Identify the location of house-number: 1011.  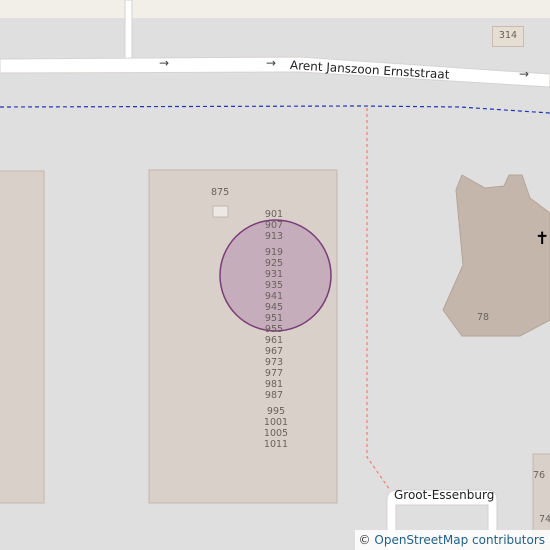
(276, 444).